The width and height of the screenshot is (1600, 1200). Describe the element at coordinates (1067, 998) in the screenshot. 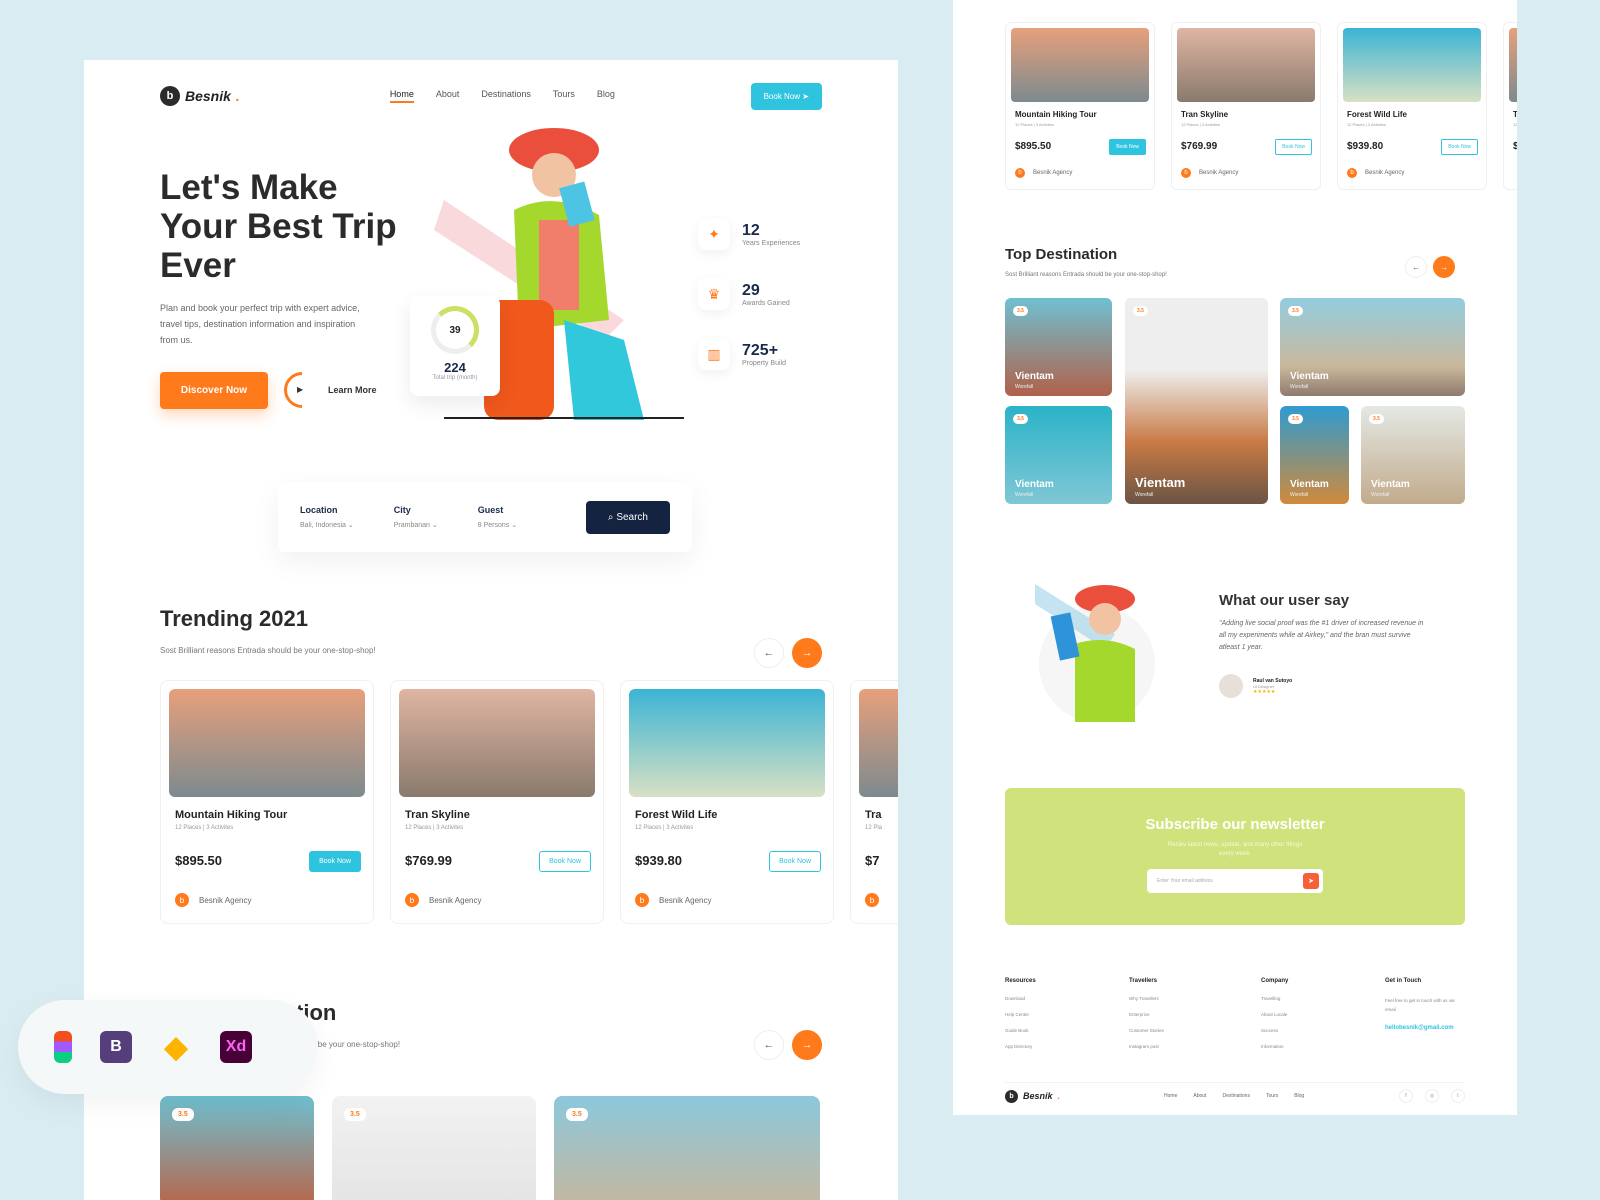

I see `footer-link: Download` at that location.